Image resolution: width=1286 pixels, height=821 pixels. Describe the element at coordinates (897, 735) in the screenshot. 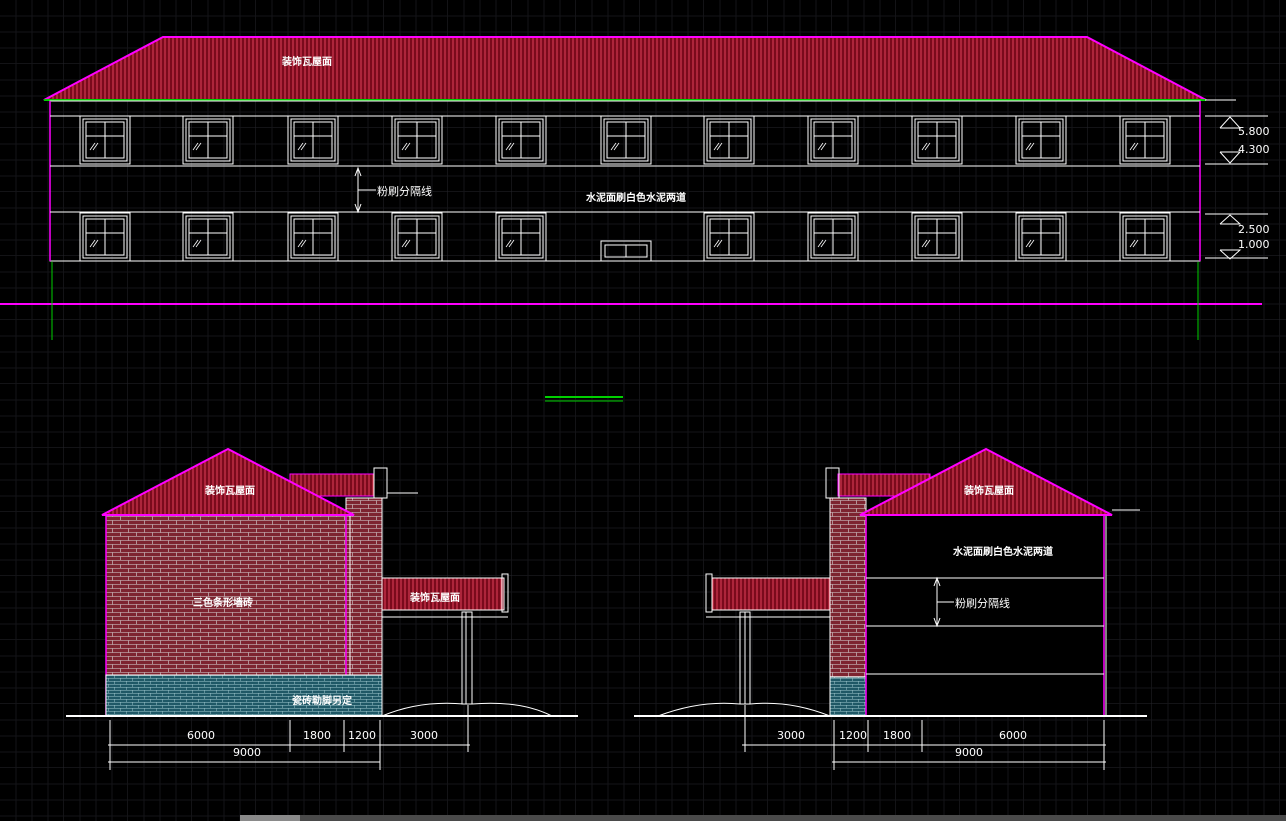

I see `right-dim-1800: 1800` at that location.